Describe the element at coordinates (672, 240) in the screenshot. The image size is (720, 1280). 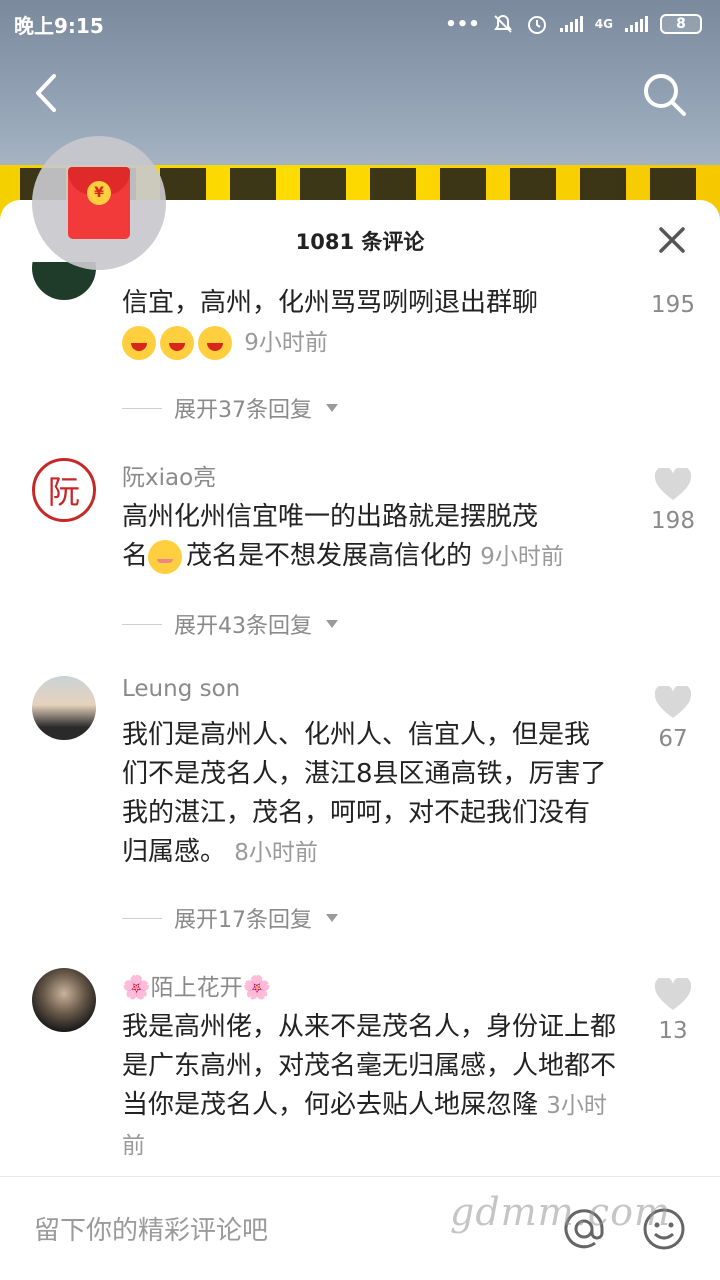
I see `close-icon` at that location.